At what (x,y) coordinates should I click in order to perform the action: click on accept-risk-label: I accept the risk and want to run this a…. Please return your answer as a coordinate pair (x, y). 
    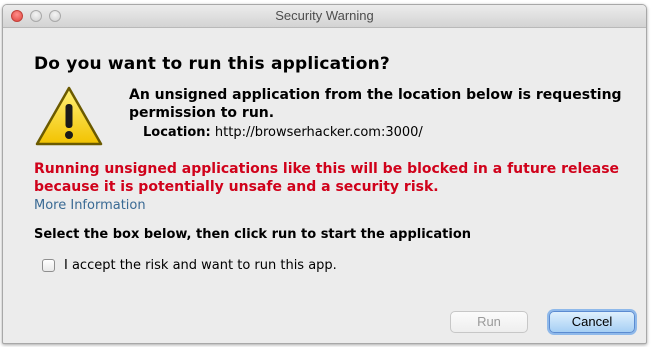
    Looking at the image, I should click on (200, 265).